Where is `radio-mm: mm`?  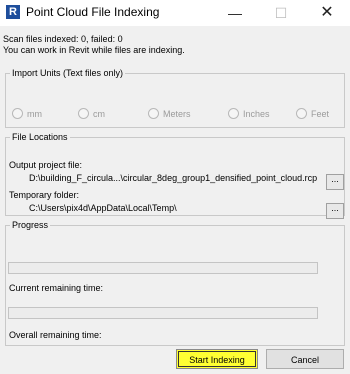 radio-mm: mm is located at coordinates (27, 113).